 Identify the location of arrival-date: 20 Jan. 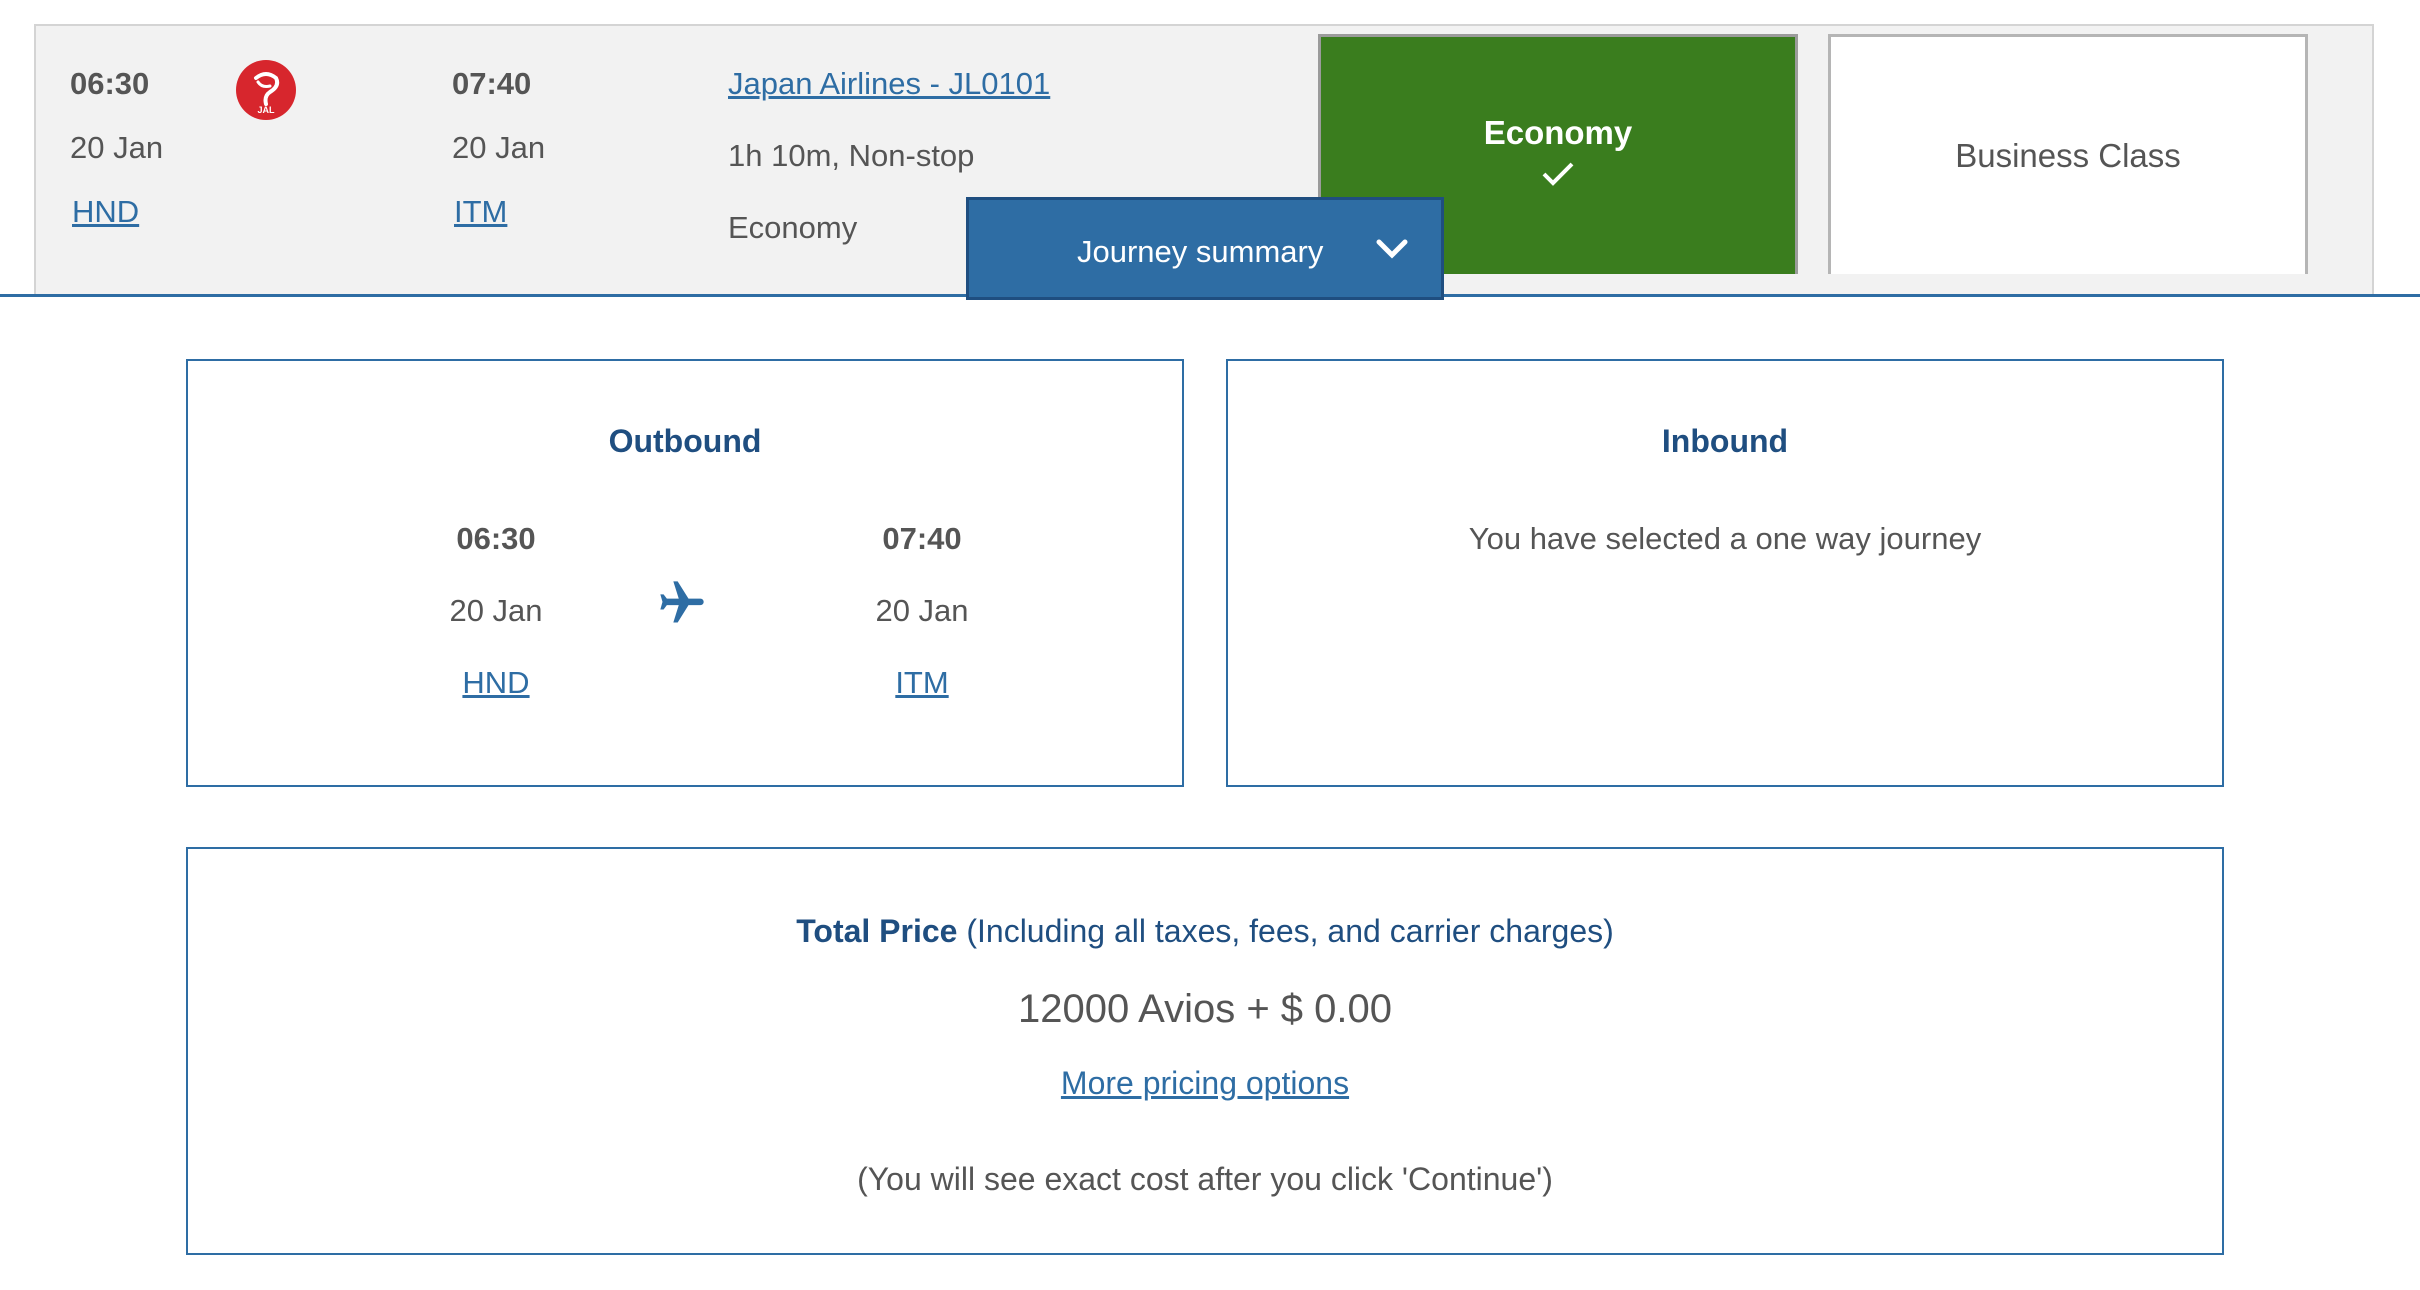
(499, 147).